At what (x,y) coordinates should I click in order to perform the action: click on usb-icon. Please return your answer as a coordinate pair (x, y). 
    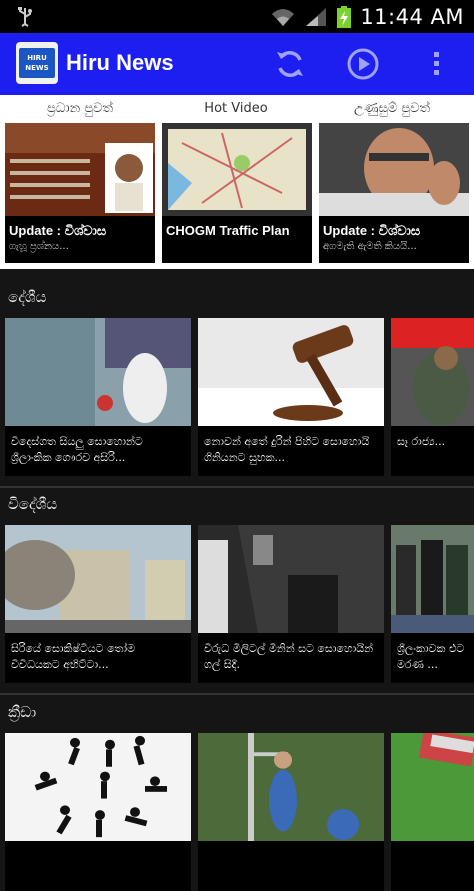
    Looking at the image, I should click on (25, 17).